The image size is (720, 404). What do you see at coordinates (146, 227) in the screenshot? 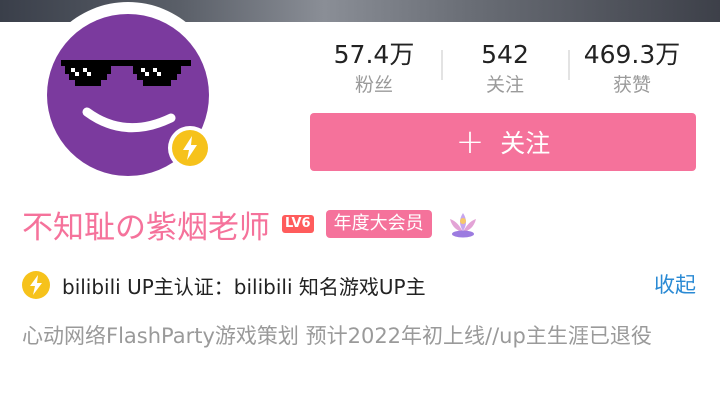
I see `username: 不知耻の紫烟老师` at bounding box center [146, 227].